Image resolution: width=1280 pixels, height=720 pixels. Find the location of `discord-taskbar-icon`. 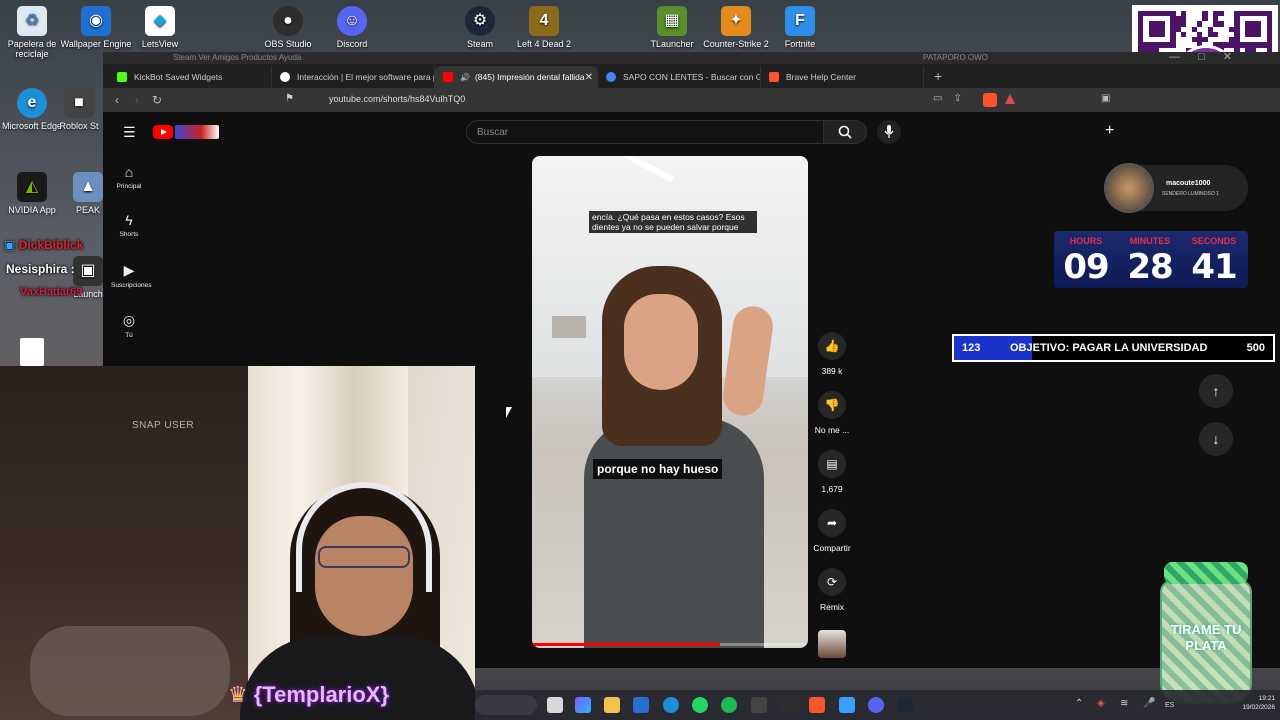

discord-taskbar-icon is located at coordinates (876, 705).